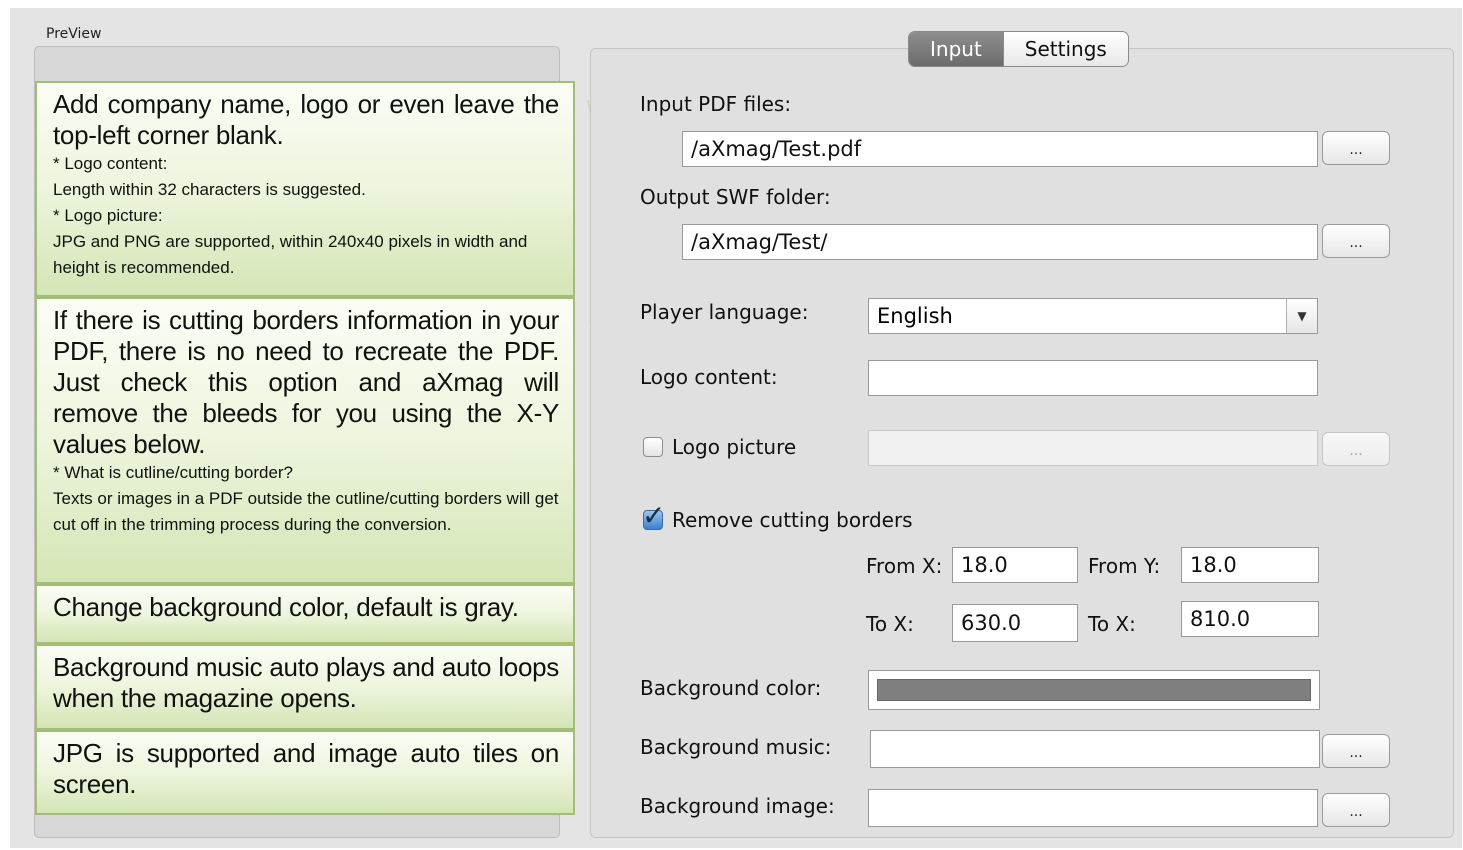 Image resolution: width=1463 pixels, height=850 pixels. I want to click on tip-cutting-borders-sub-1: * What is cutline/cutting border?, so click(173, 472).